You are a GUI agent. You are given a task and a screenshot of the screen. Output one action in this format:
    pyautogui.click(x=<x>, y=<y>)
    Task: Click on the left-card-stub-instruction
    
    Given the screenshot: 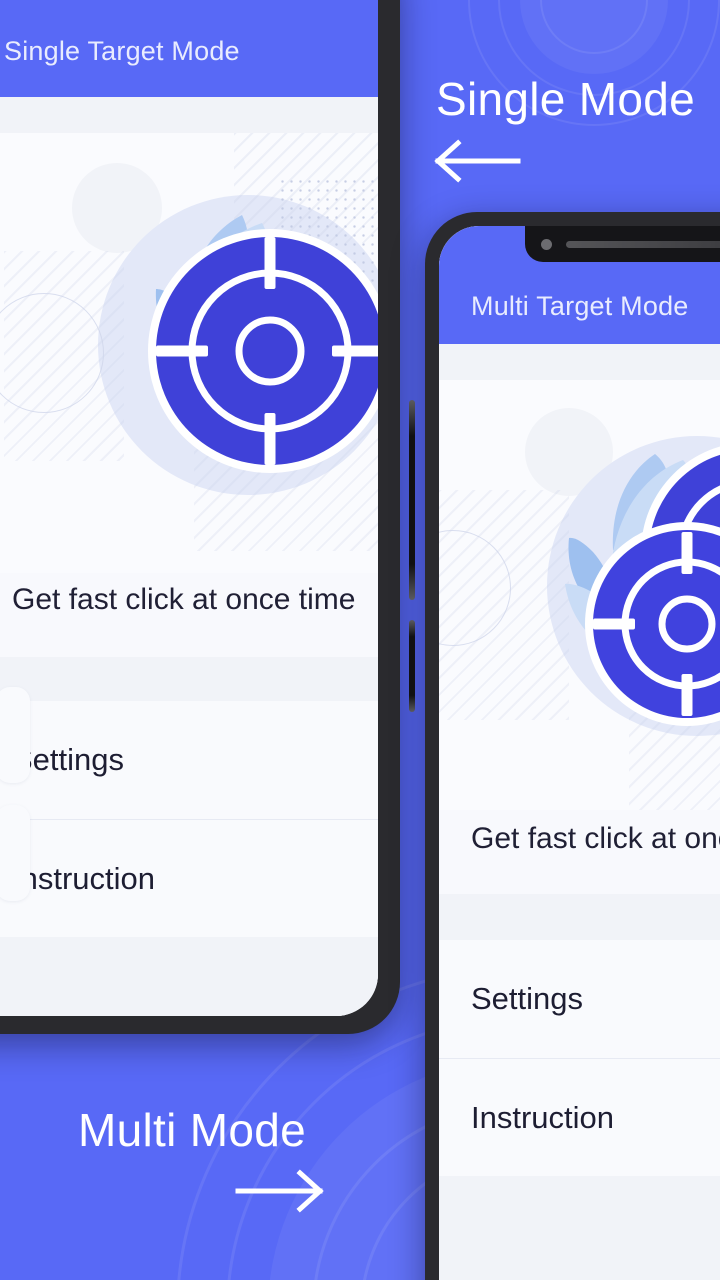 What is the action you would take?
    pyautogui.click(x=15, y=853)
    